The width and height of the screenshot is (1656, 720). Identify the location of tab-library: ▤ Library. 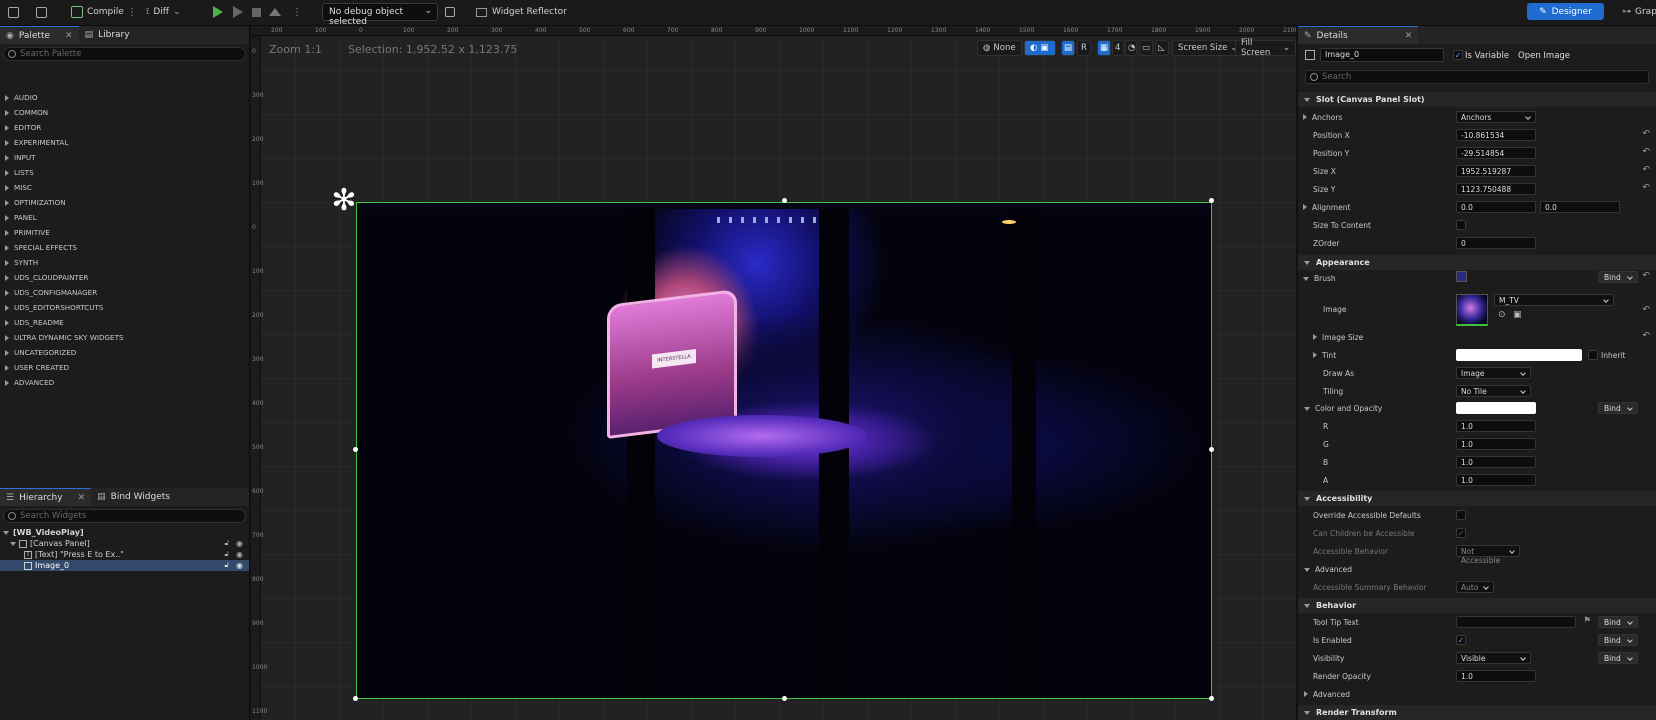
(107, 35).